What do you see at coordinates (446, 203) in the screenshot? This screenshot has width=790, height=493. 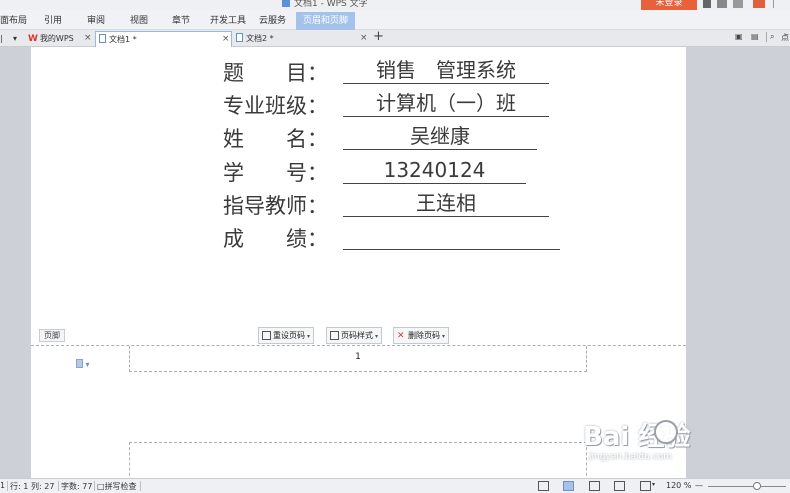 I see `field-value: 王连相` at bounding box center [446, 203].